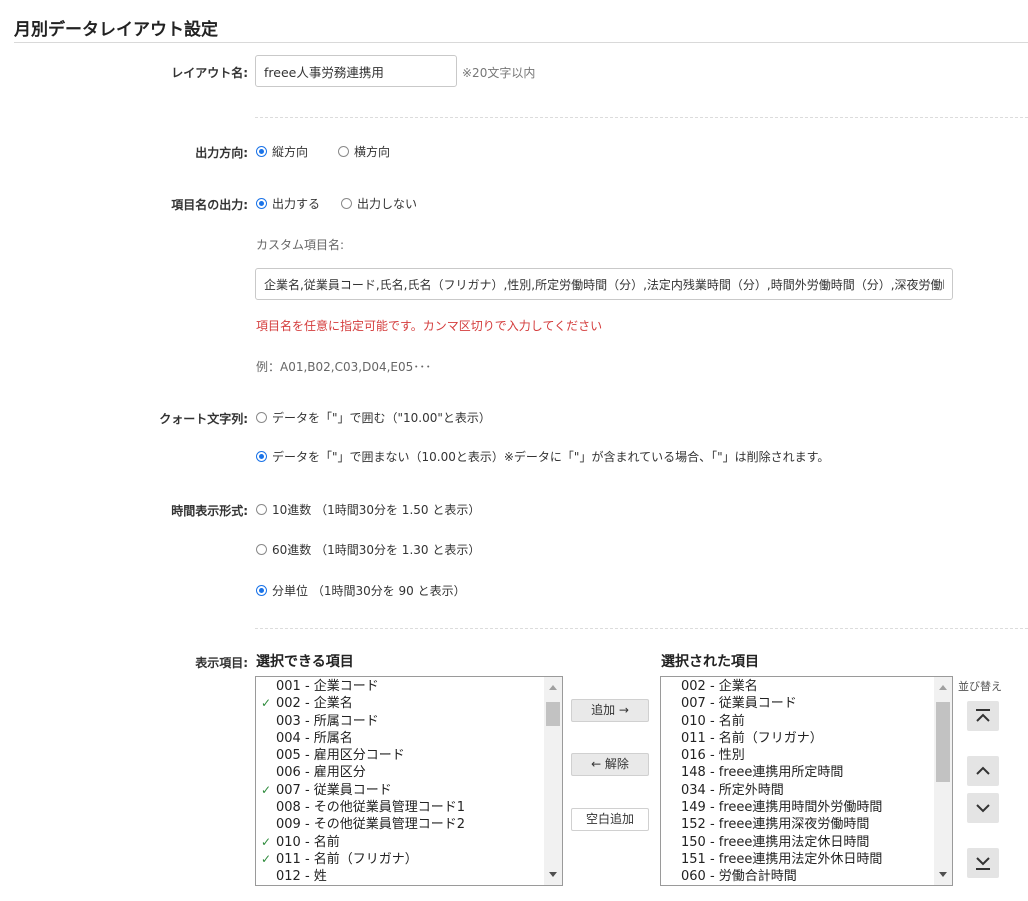 The width and height of the screenshot is (1028, 901). I want to click on radio-output-off: 出力しない, so click(379, 203).